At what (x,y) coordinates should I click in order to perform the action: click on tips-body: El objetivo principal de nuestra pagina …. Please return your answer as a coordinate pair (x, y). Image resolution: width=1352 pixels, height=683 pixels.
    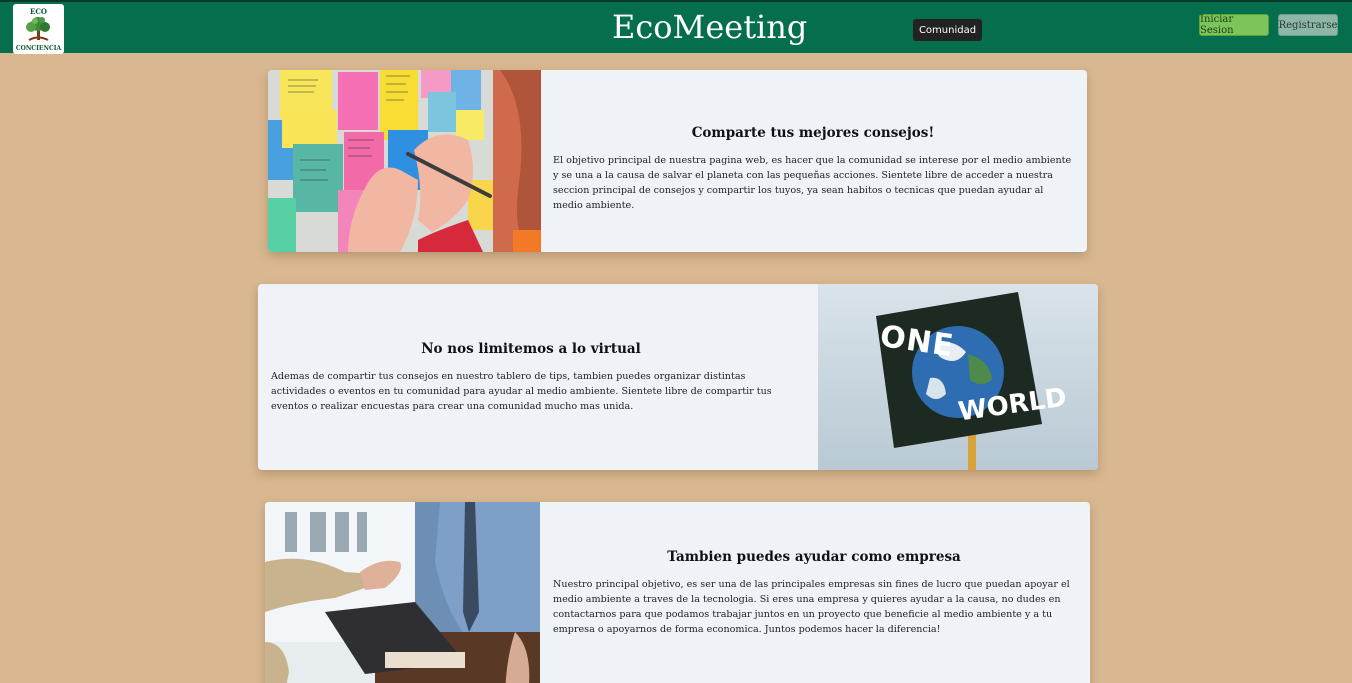
    Looking at the image, I should click on (812, 183).